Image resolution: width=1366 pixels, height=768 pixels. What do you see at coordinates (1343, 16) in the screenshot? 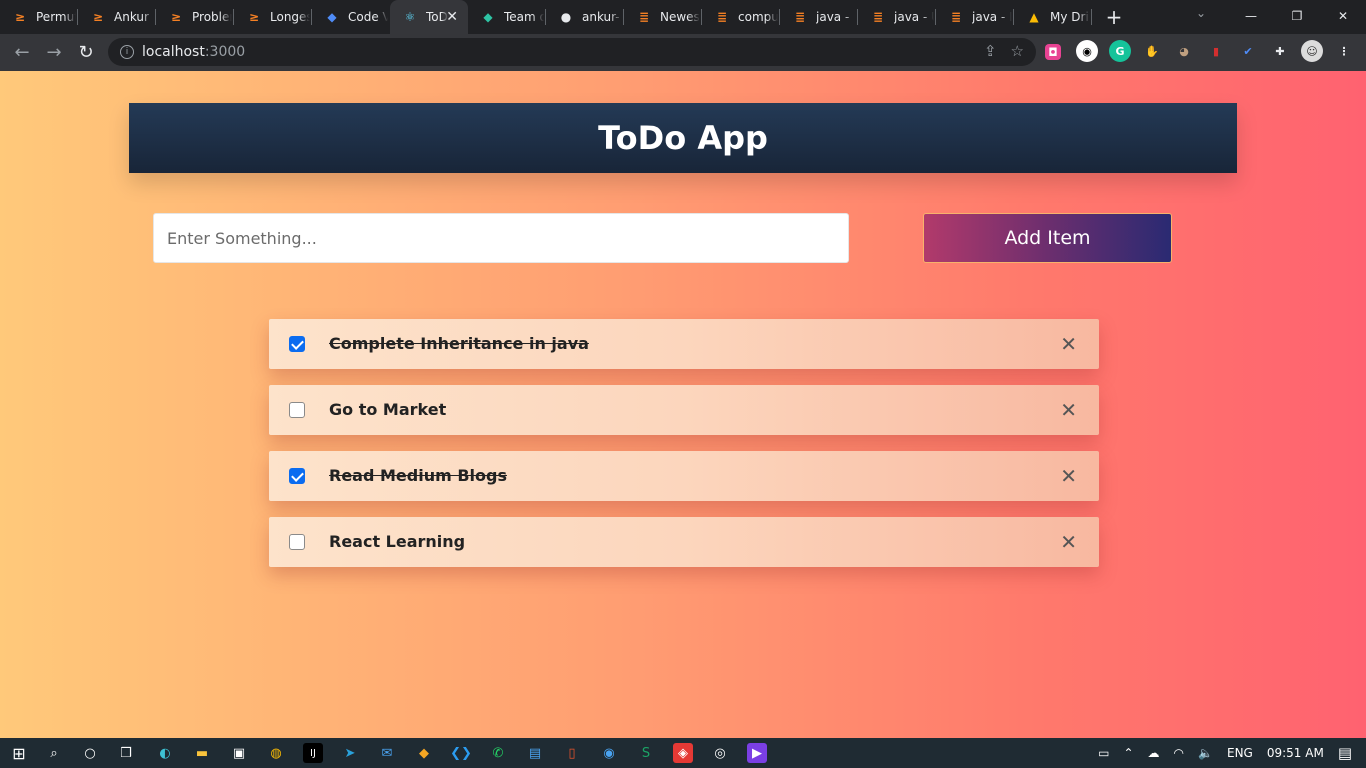
I see `close-window-icon: ✕` at bounding box center [1343, 16].